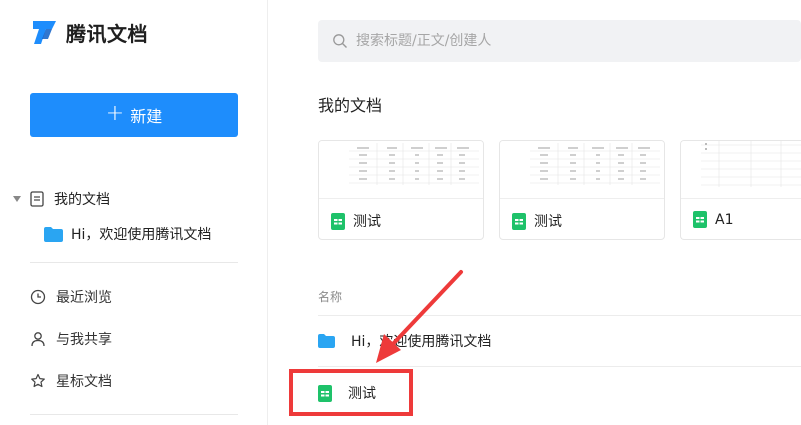 This screenshot has width=801, height=425. Describe the element at coordinates (107, 33) in the screenshot. I see `app-name: 腾讯文档` at that location.